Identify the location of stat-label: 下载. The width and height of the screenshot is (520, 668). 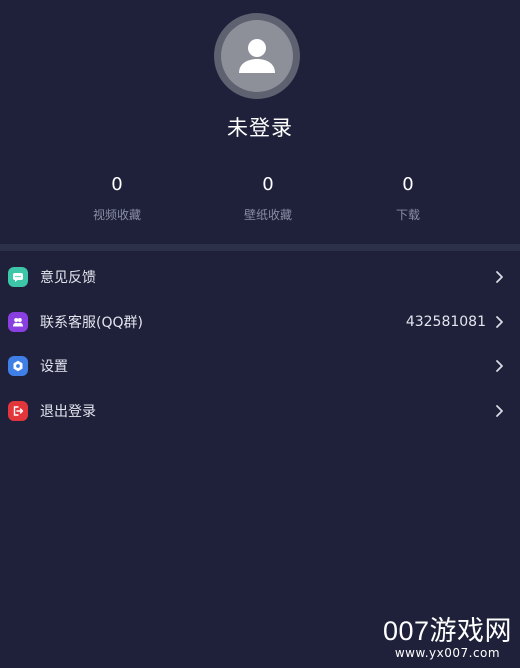
(407, 215).